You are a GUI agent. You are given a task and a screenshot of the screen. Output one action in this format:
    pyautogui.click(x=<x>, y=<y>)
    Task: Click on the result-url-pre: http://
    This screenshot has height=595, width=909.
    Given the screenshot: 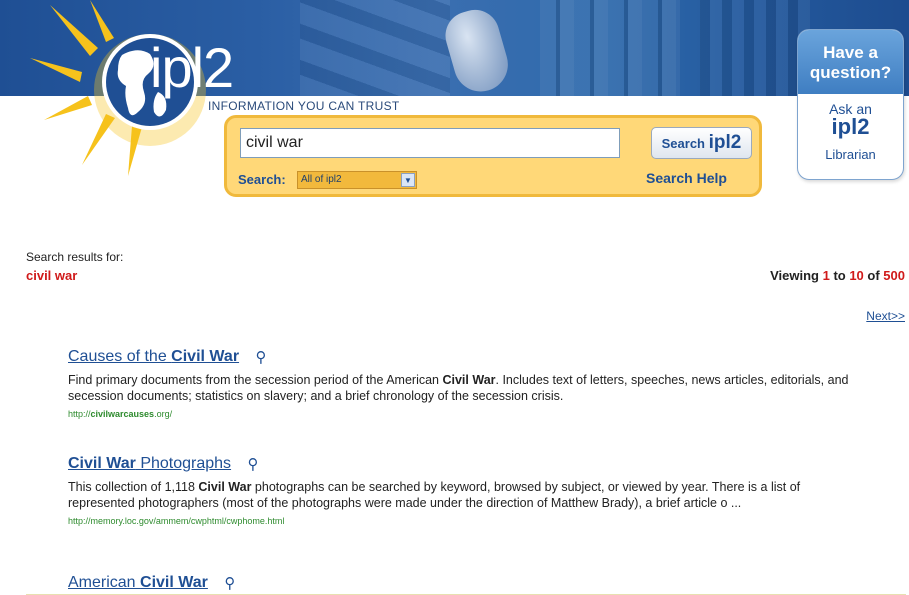 What is the action you would take?
    pyautogui.click(x=79, y=414)
    